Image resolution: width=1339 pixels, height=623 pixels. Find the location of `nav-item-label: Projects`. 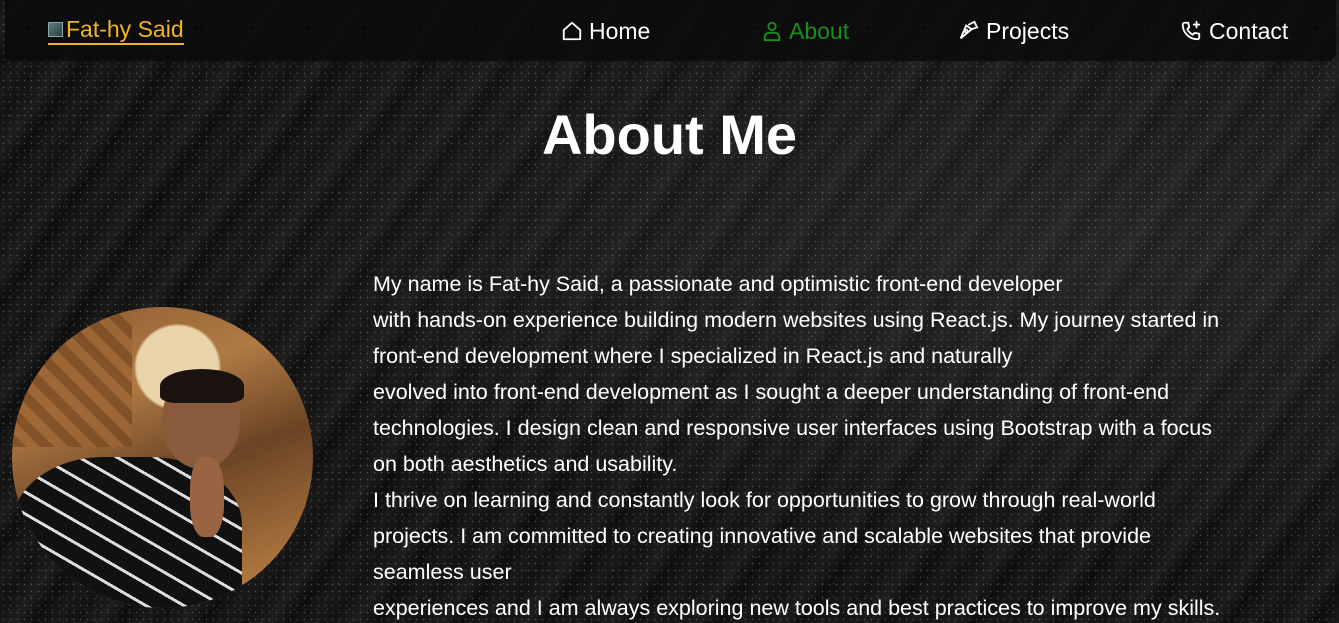

nav-item-label: Projects is located at coordinates (1028, 31).